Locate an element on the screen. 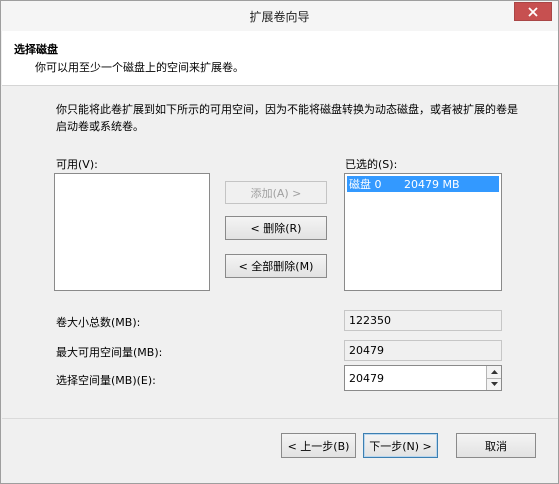 Image resolution: width=559 pixels, height=484 pixels. available-label: 可用(V): is located at coordinates (77, 164).